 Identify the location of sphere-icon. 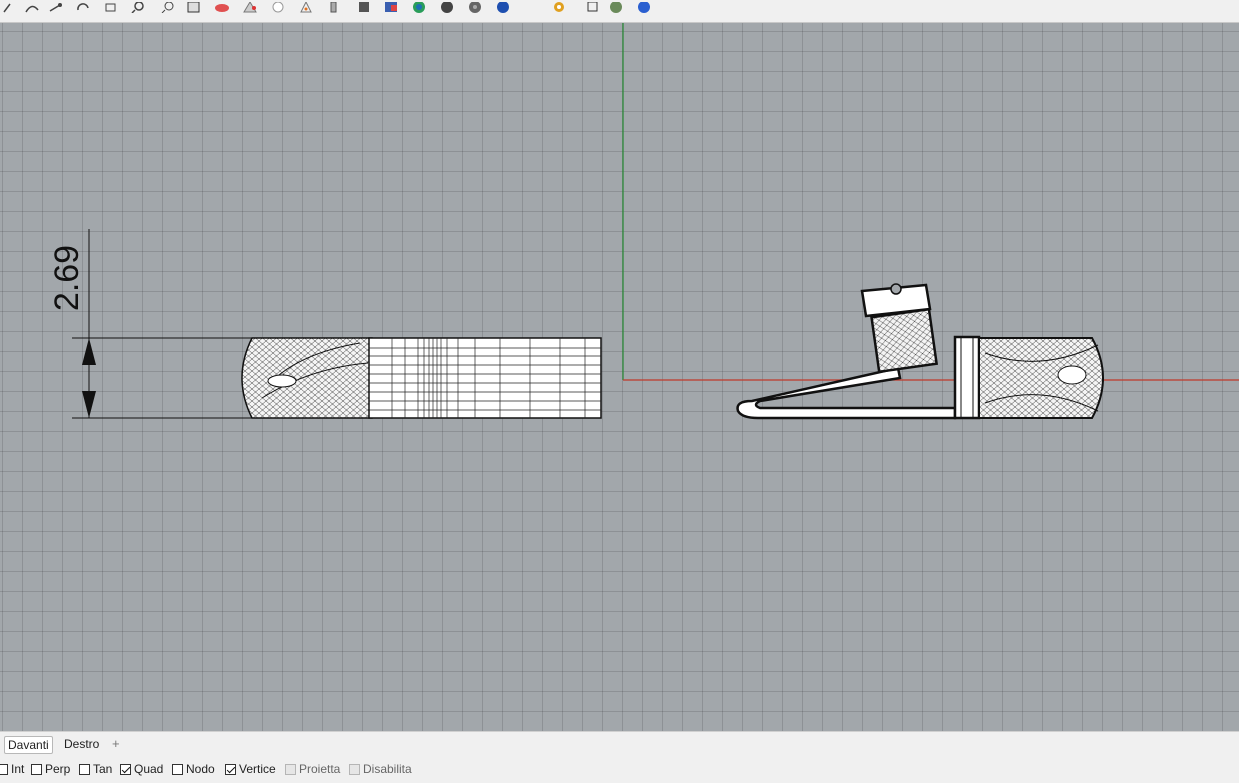
(222, 6).